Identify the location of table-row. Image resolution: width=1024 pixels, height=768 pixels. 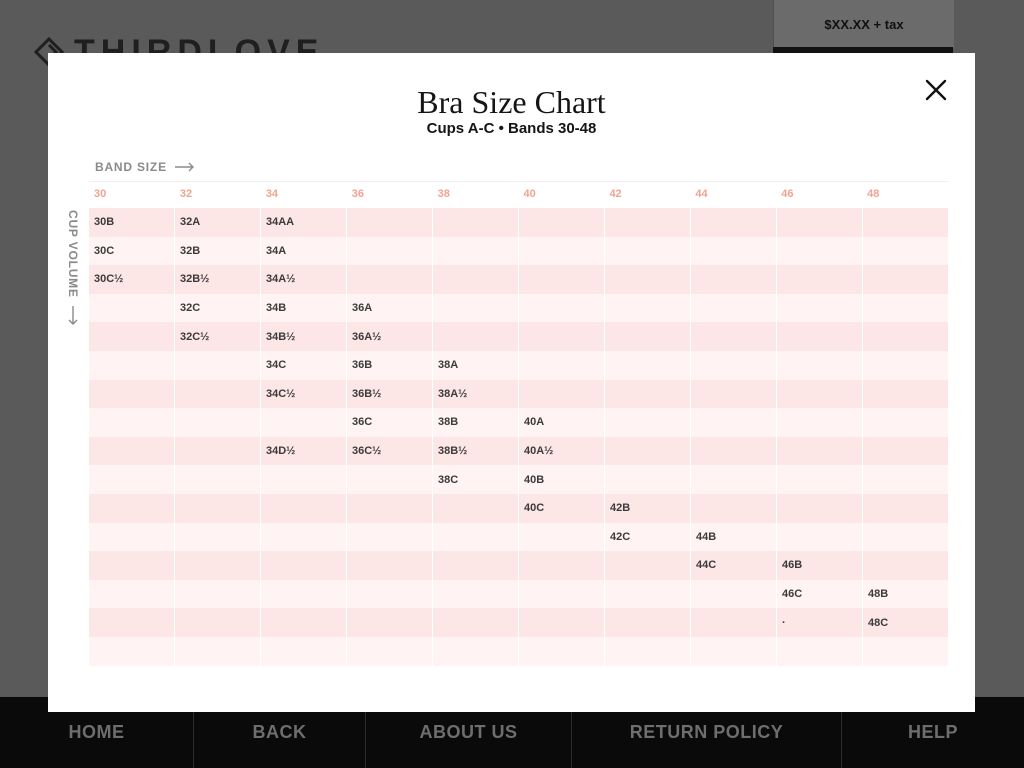
(518, 651).